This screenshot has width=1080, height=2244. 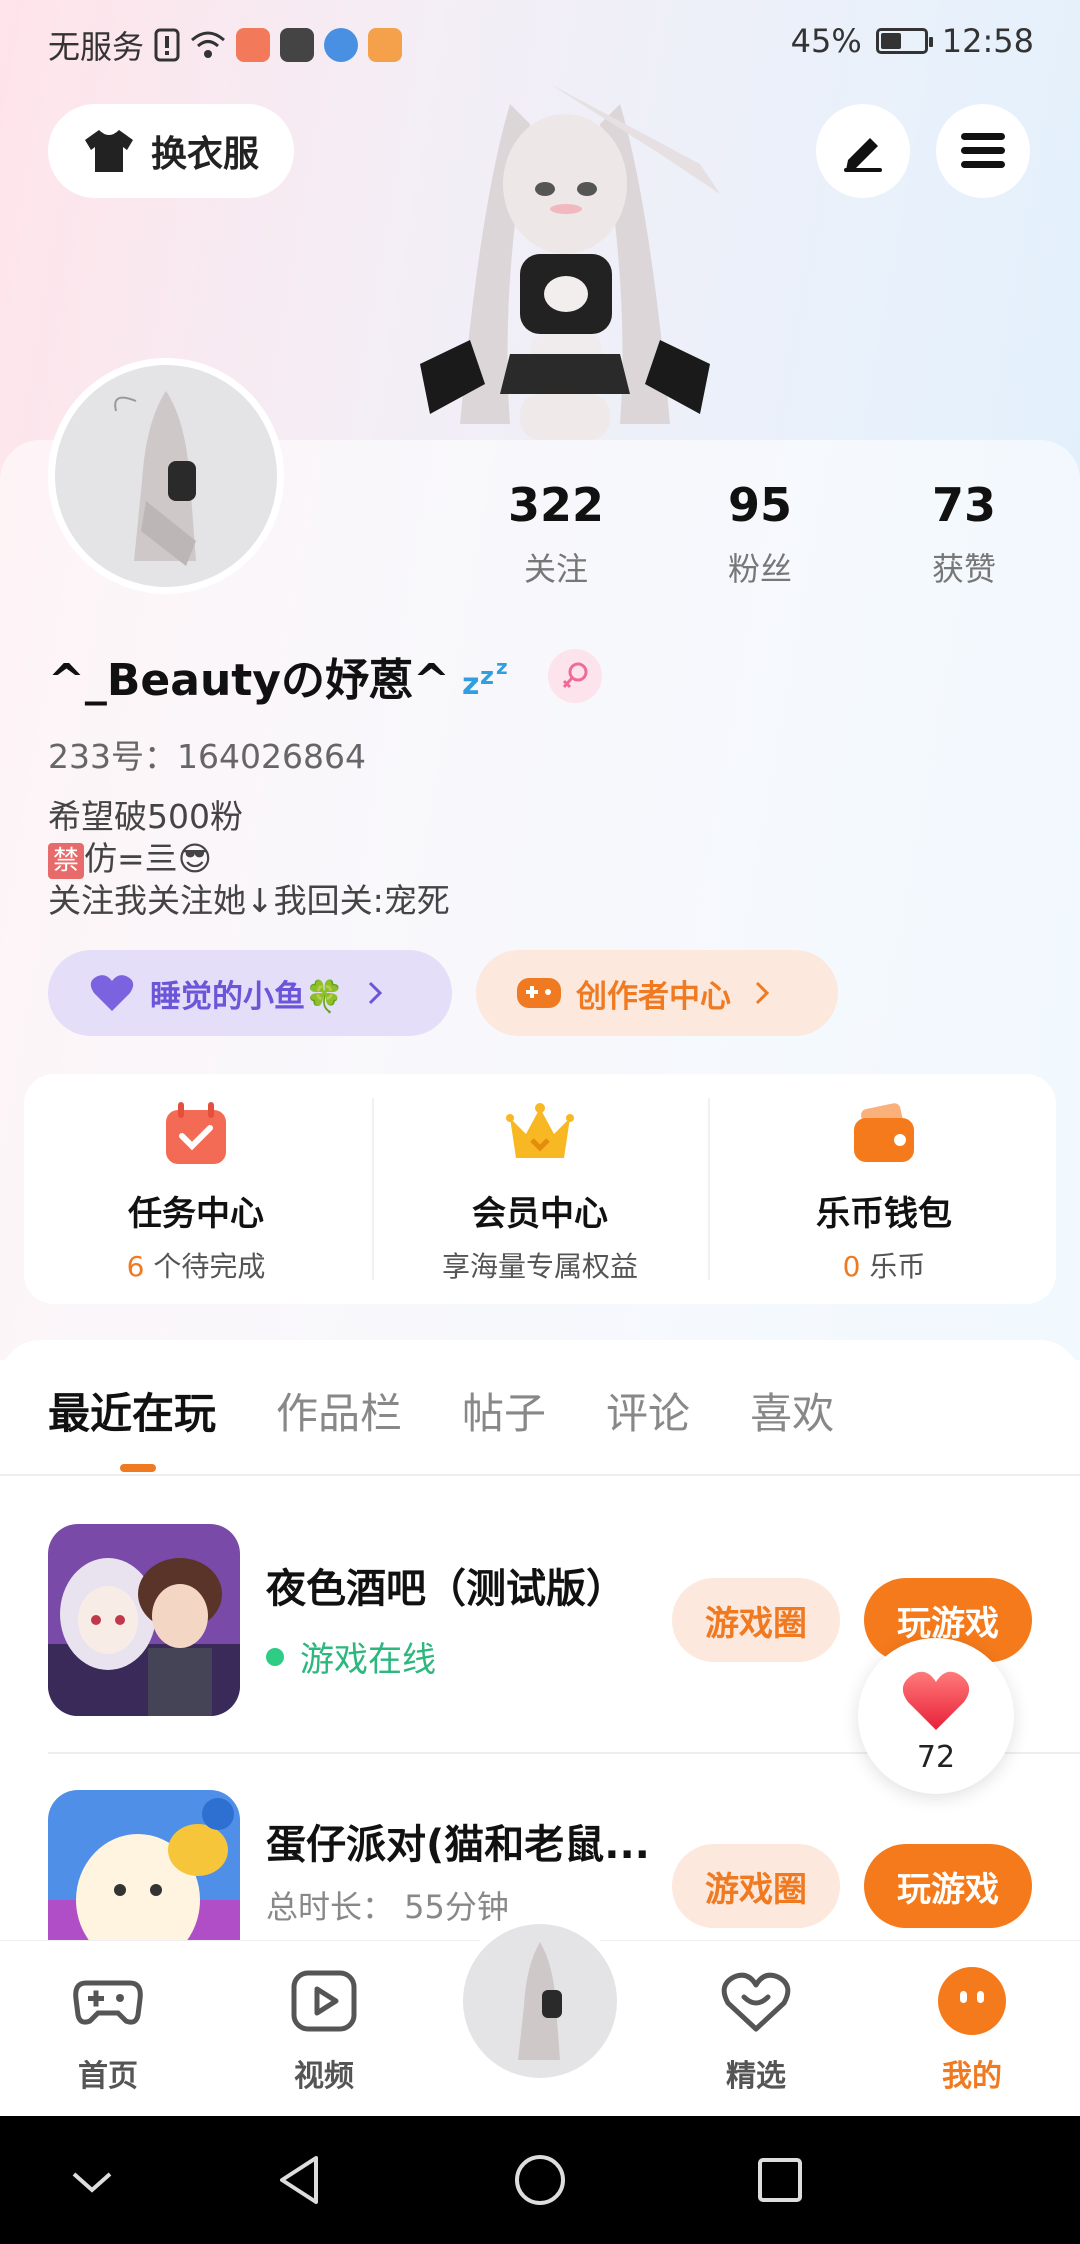 I want to click on camera-notification-icon, so click(x=297, y=45).